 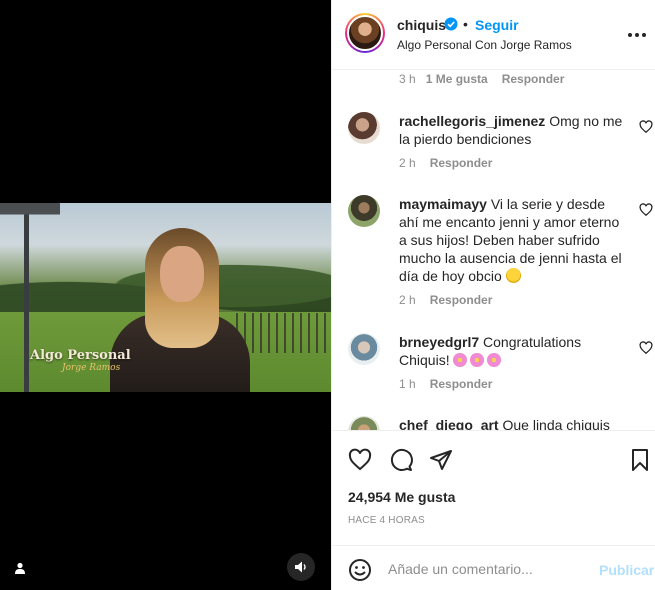 What do you see at coordinates (497, 25) in the screenshot?
I see `follow-button: Seguir` at bounding box center [497, 25].